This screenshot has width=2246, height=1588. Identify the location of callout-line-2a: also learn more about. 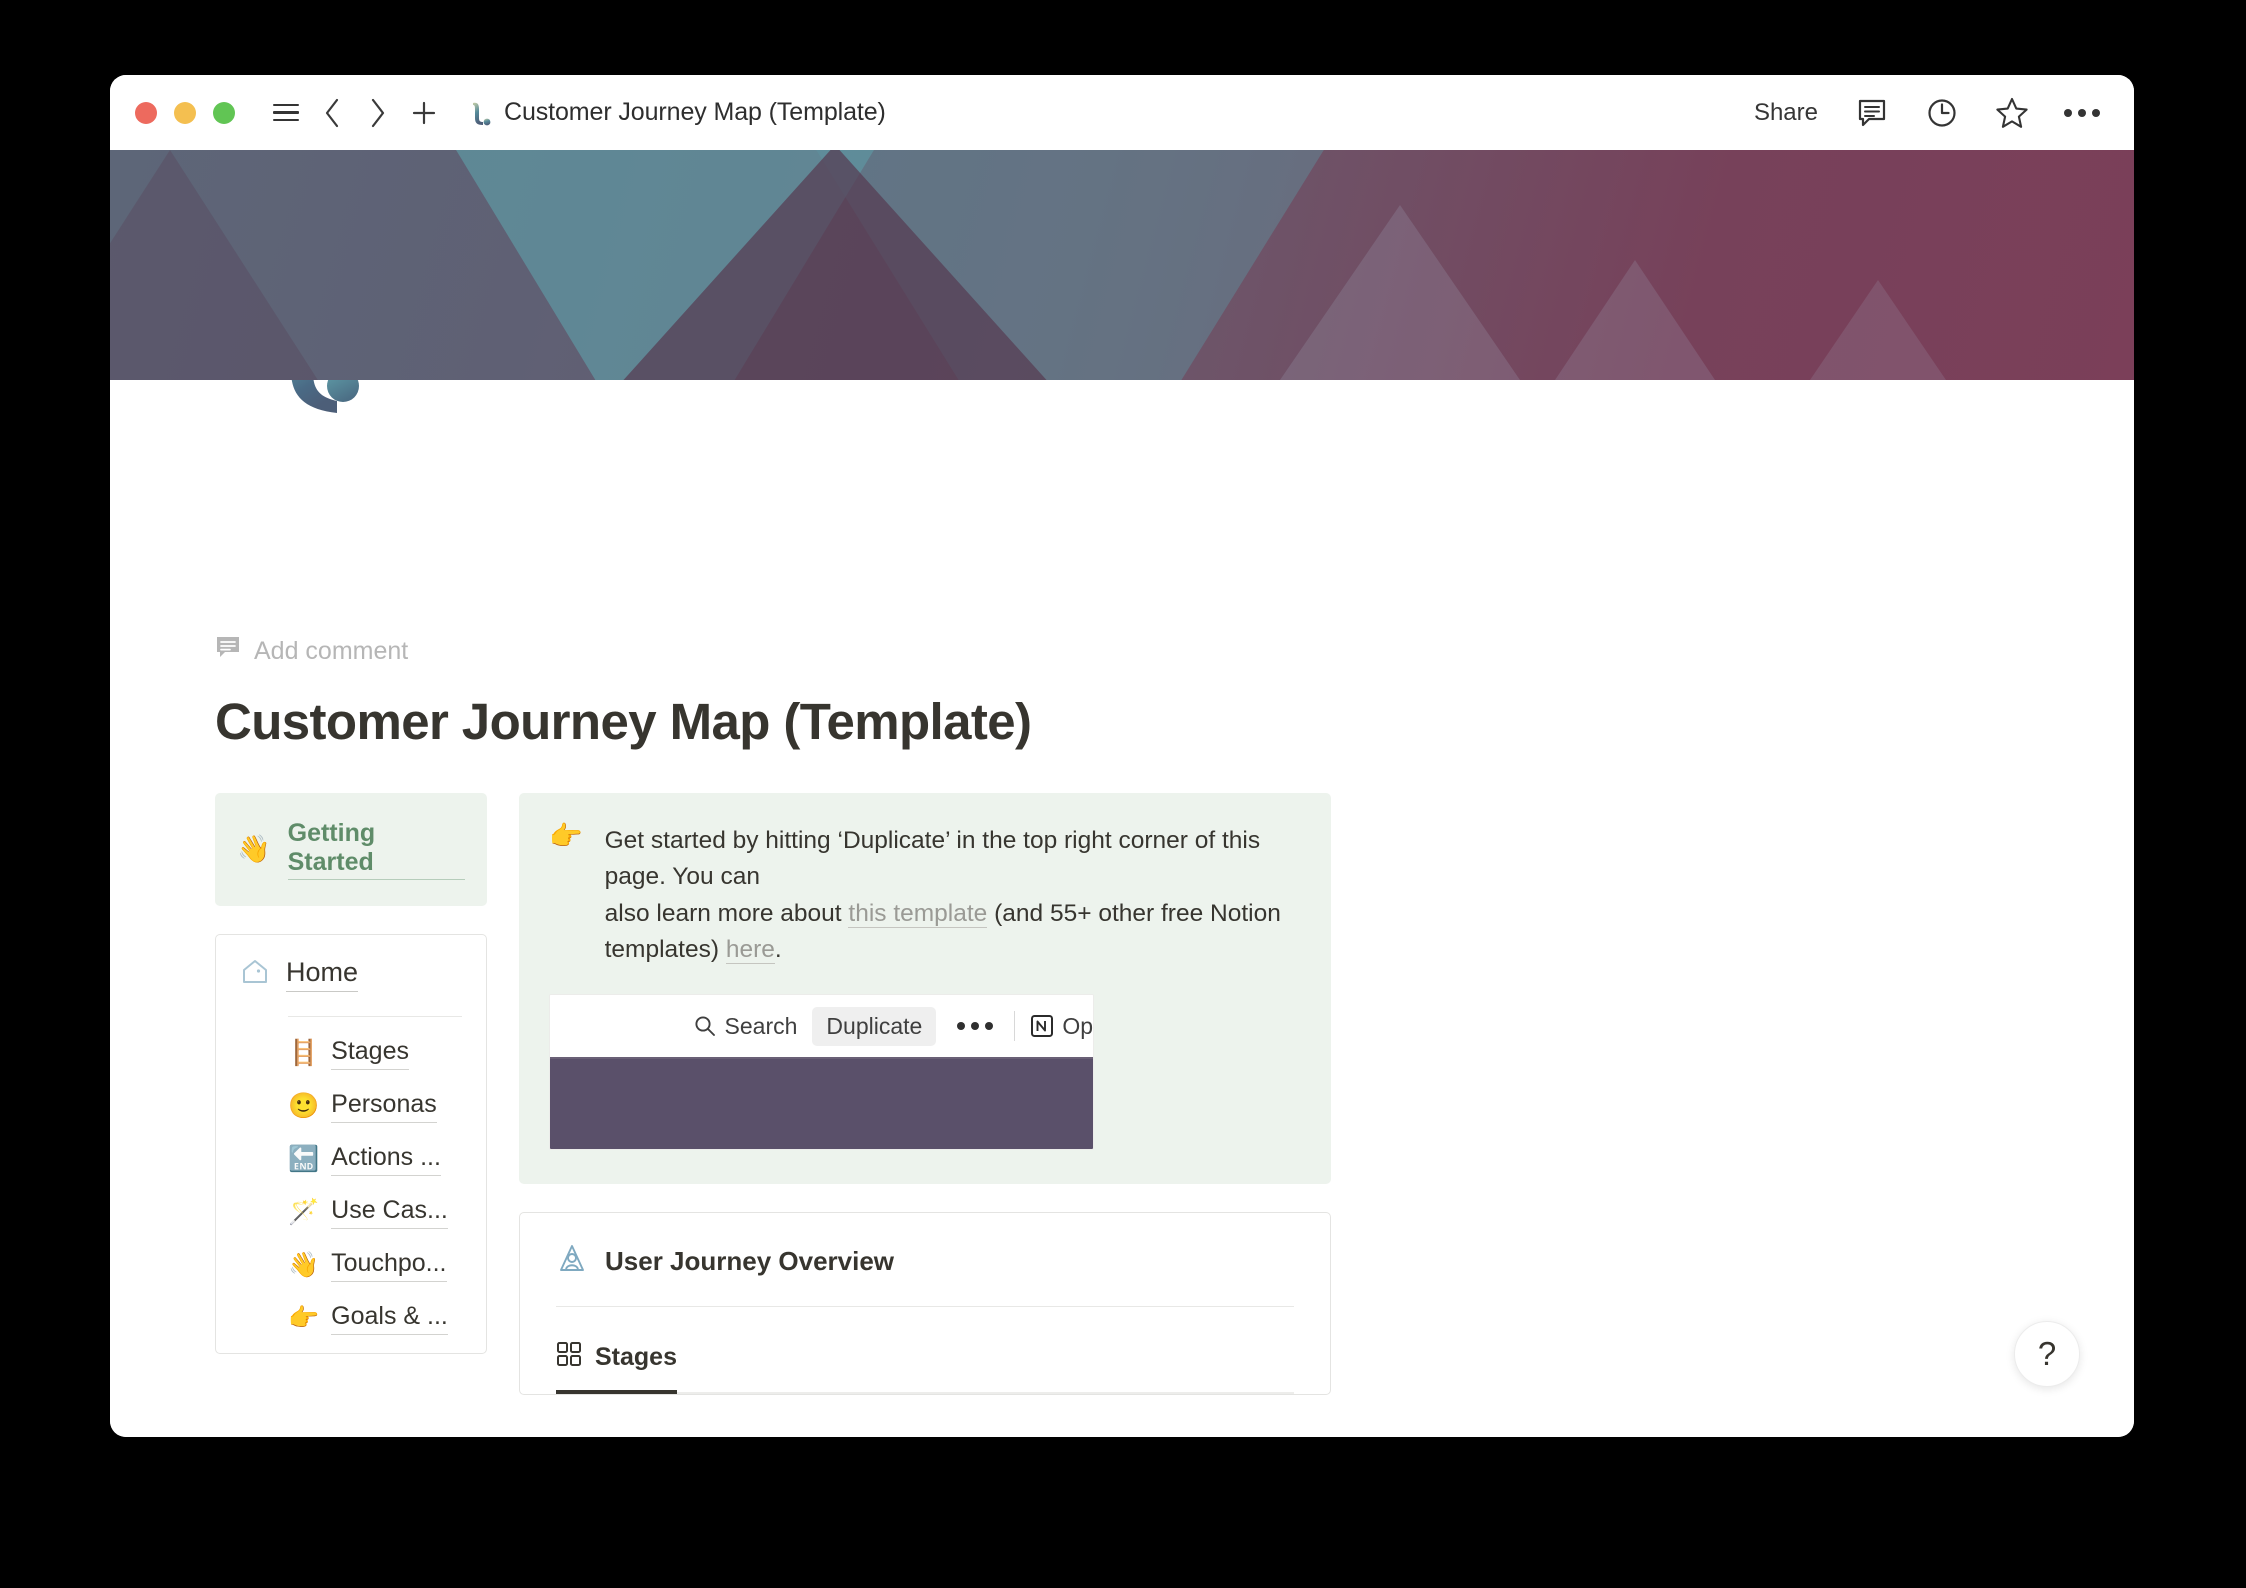
(726, 913).